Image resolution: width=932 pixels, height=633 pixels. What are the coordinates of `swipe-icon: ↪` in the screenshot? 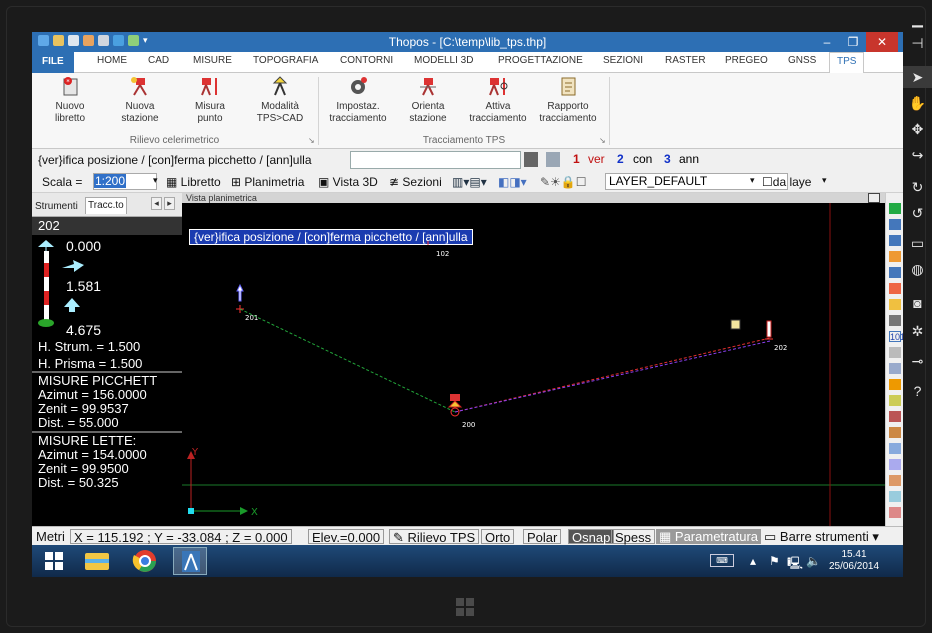 It's located at (917, 155).